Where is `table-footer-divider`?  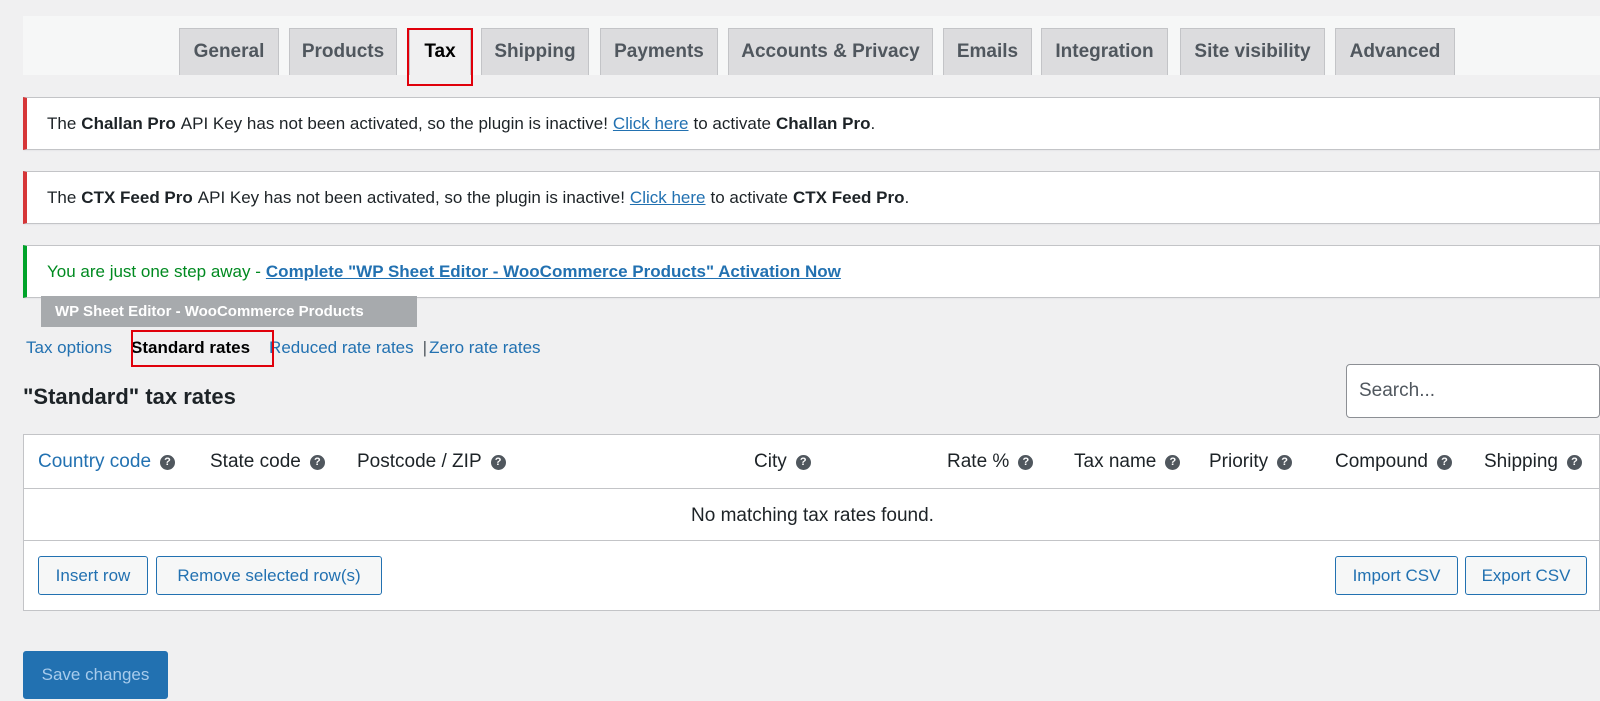 table-footer-divider is located at coordinates (811, 540).